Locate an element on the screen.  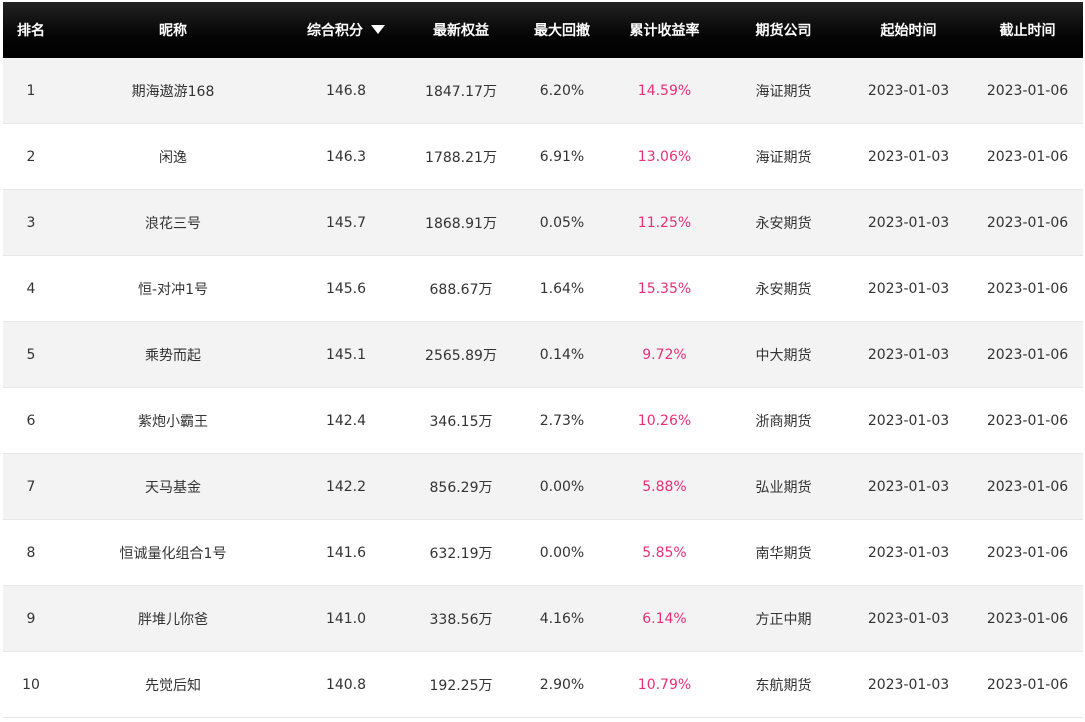
rank-cell: 4 is located at coordinates (31, 288).